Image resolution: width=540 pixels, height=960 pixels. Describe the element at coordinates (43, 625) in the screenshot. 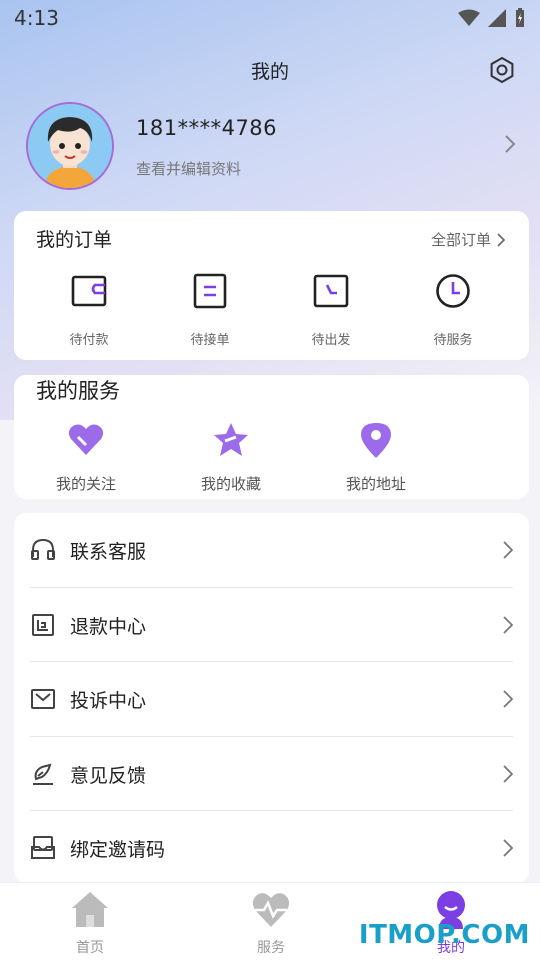

I see `refund-icon` at that location.